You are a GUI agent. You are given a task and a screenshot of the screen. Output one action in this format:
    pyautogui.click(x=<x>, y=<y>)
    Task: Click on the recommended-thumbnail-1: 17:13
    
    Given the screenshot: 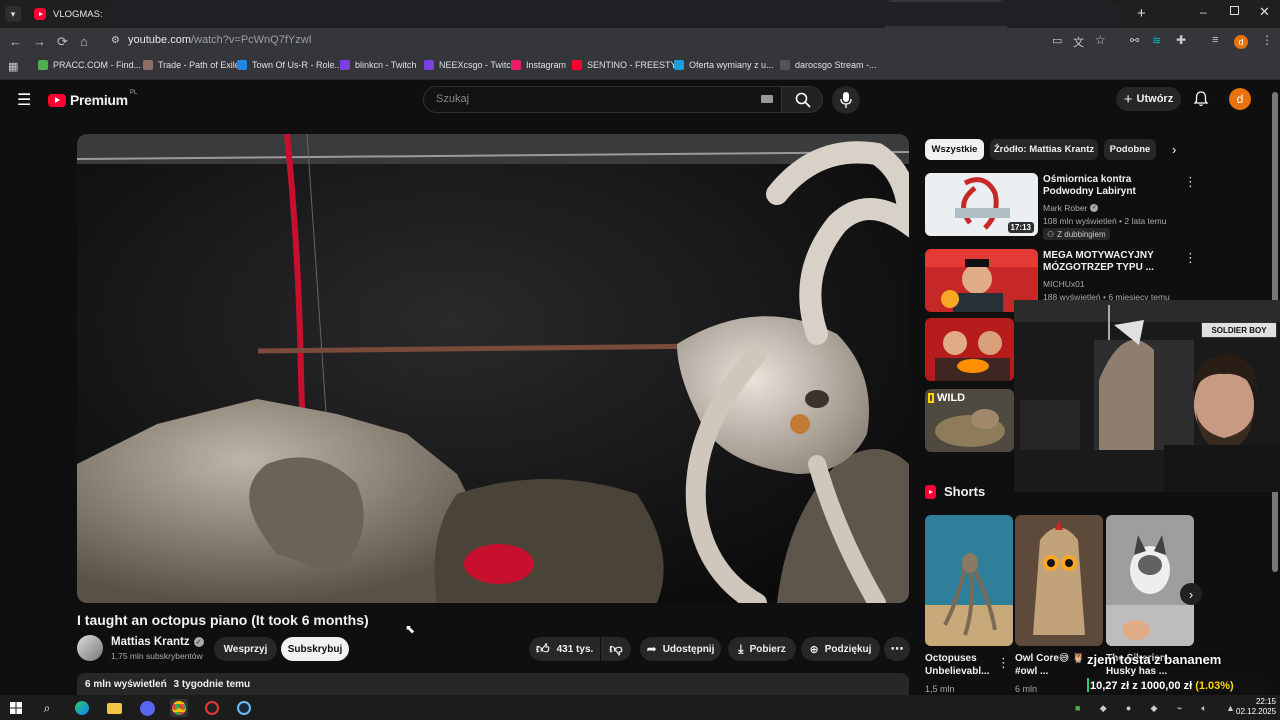 What is the action you would take?
    pyautogui.click(x=981, y=204)
    